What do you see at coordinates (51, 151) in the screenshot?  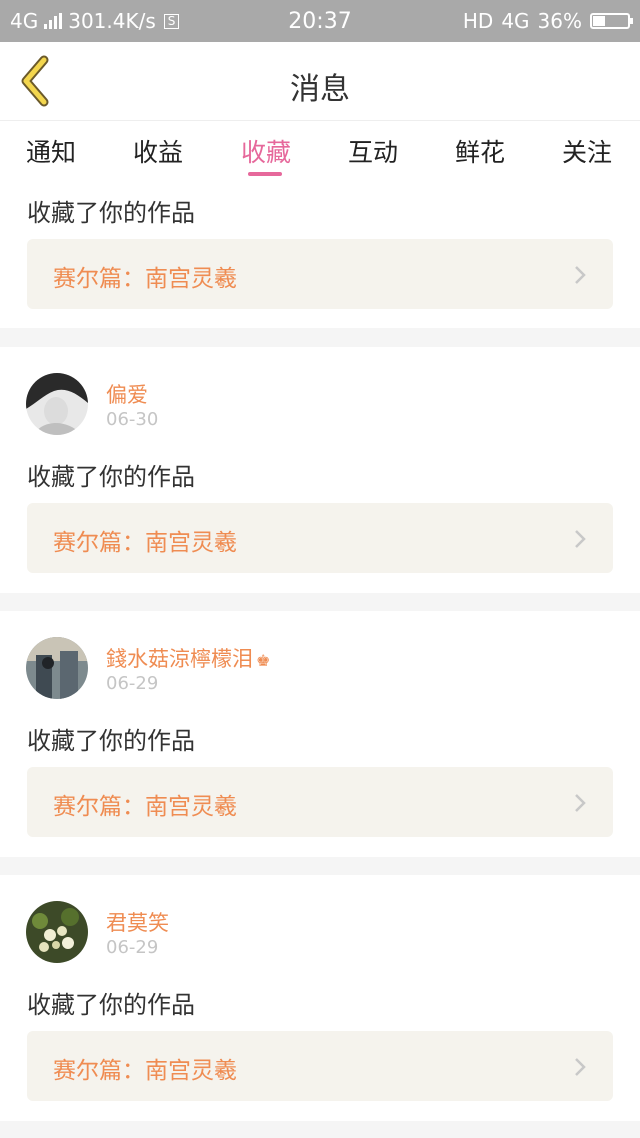 I see `tab-notifications: 通知` at bounding box center [51, 151].